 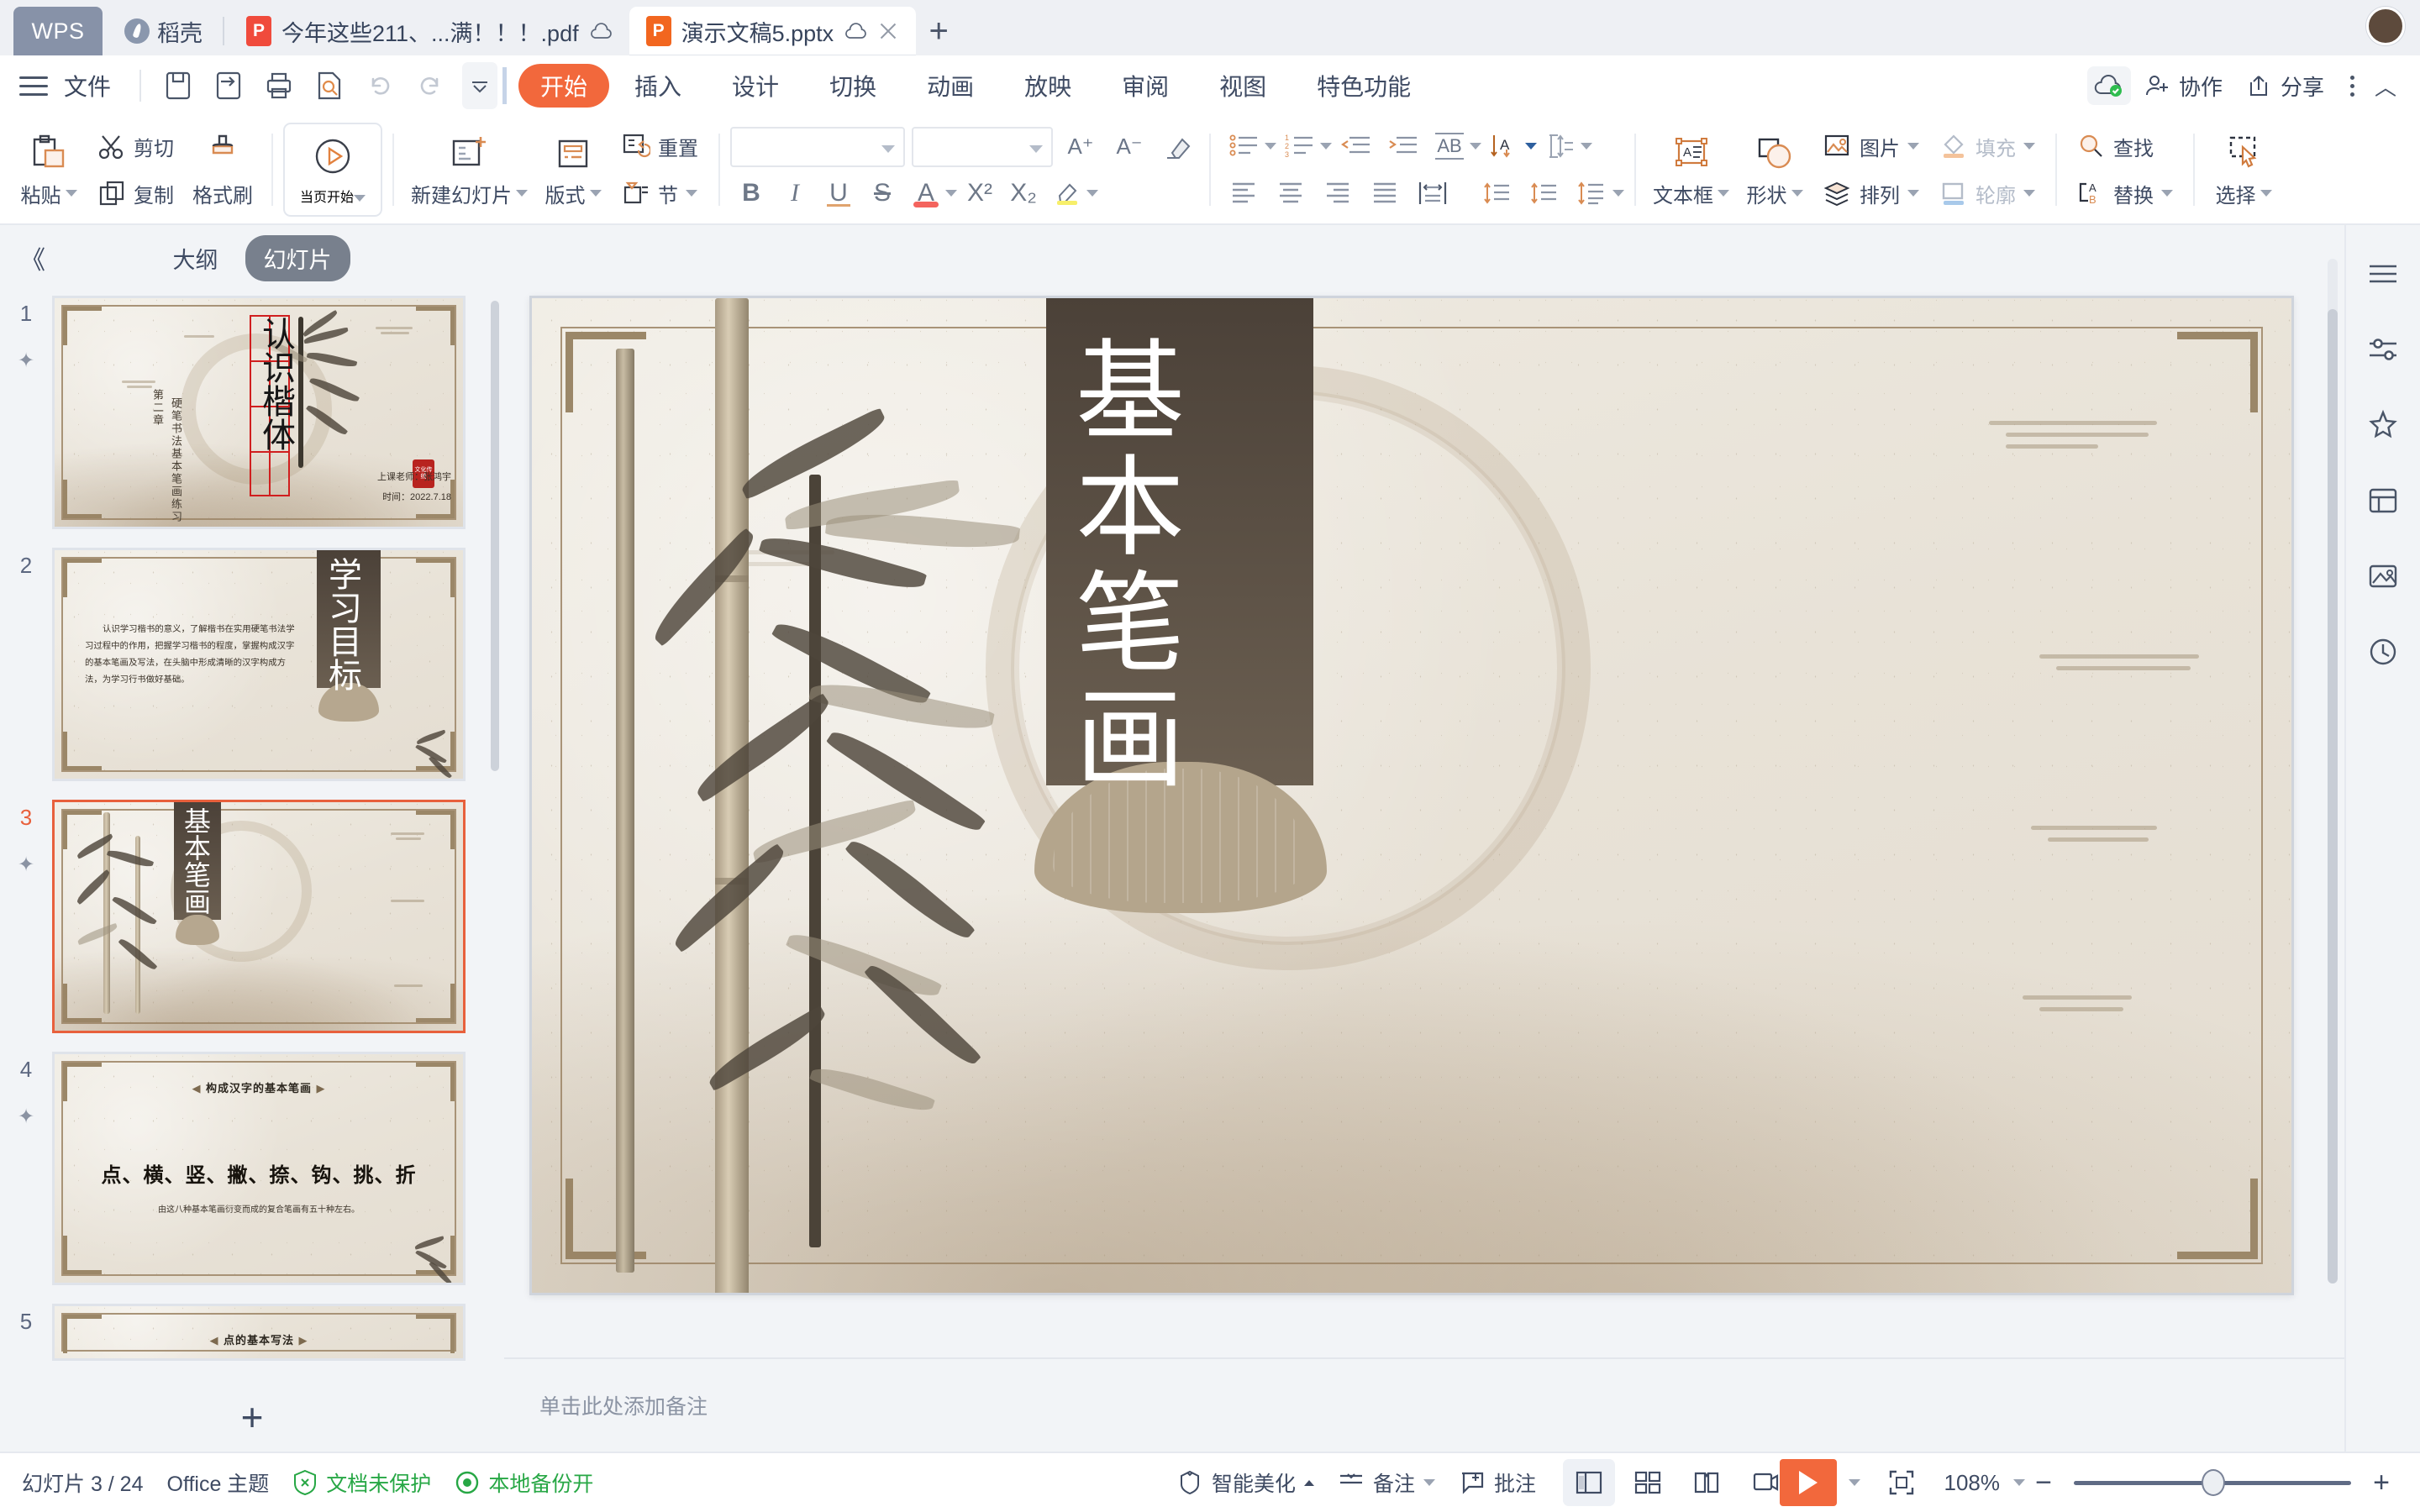 What do you see at coordinates (230, 1482) in the screenshot?
I see `theme-name: Office 主题` at bounding box center [230, 1482].